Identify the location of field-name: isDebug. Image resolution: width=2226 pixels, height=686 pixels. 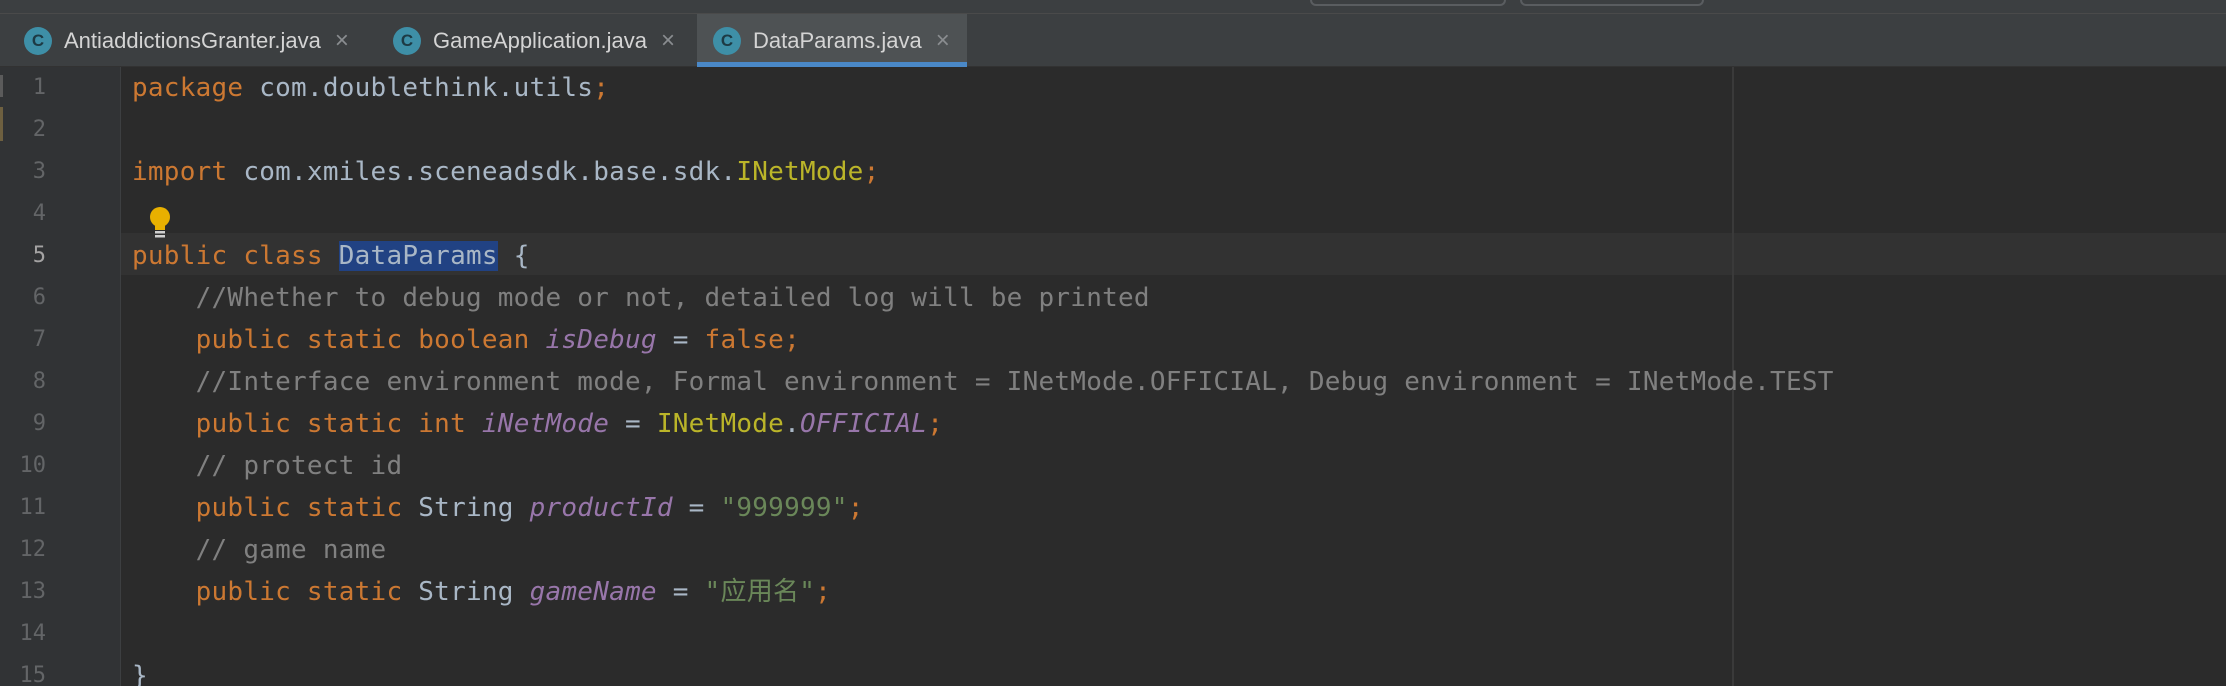
(601, 340).